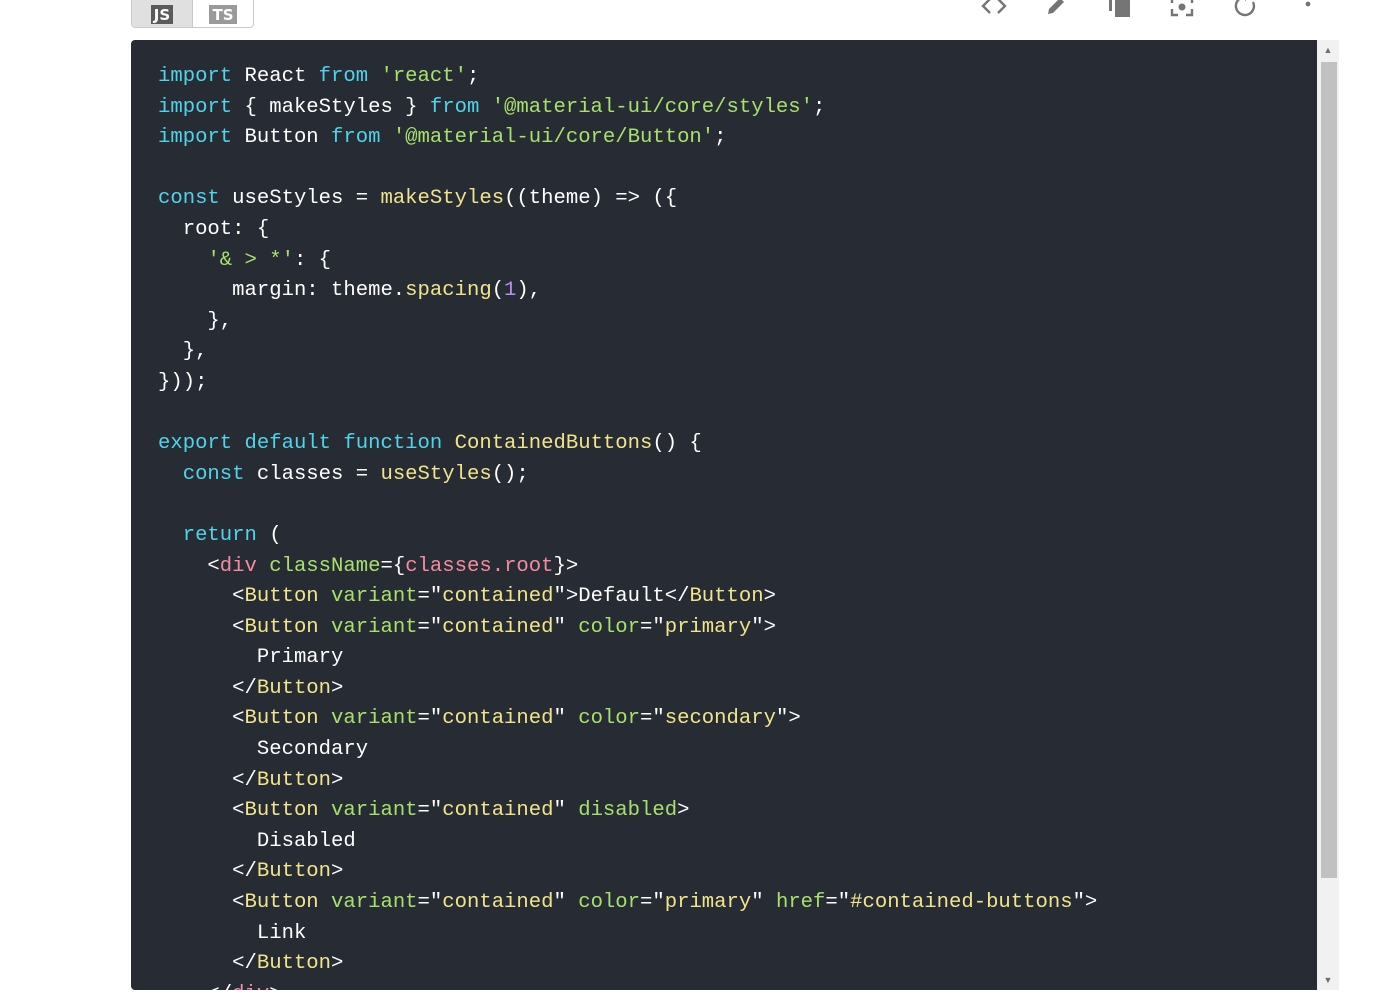  What do you see at coordinates (737, 291) in the screenshot?
I see `code-line: margin: theme.spacing(1),` at bounding box center [737, 291].